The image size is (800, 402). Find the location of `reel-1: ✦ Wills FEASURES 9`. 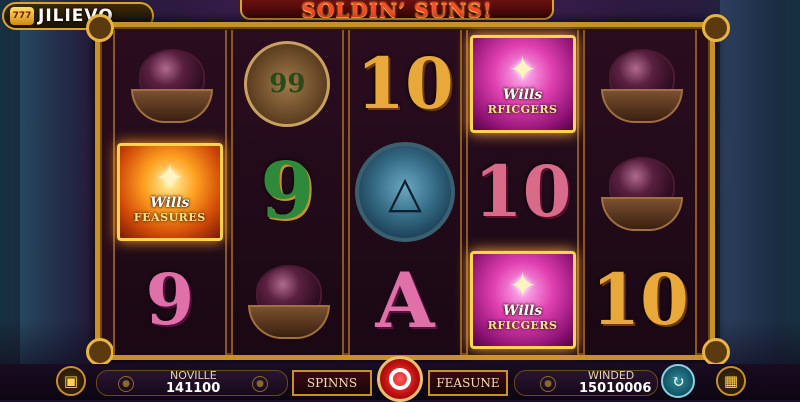

reel-1: ✦ Wills FEASURES 9 is located at coordinates (170, 192).